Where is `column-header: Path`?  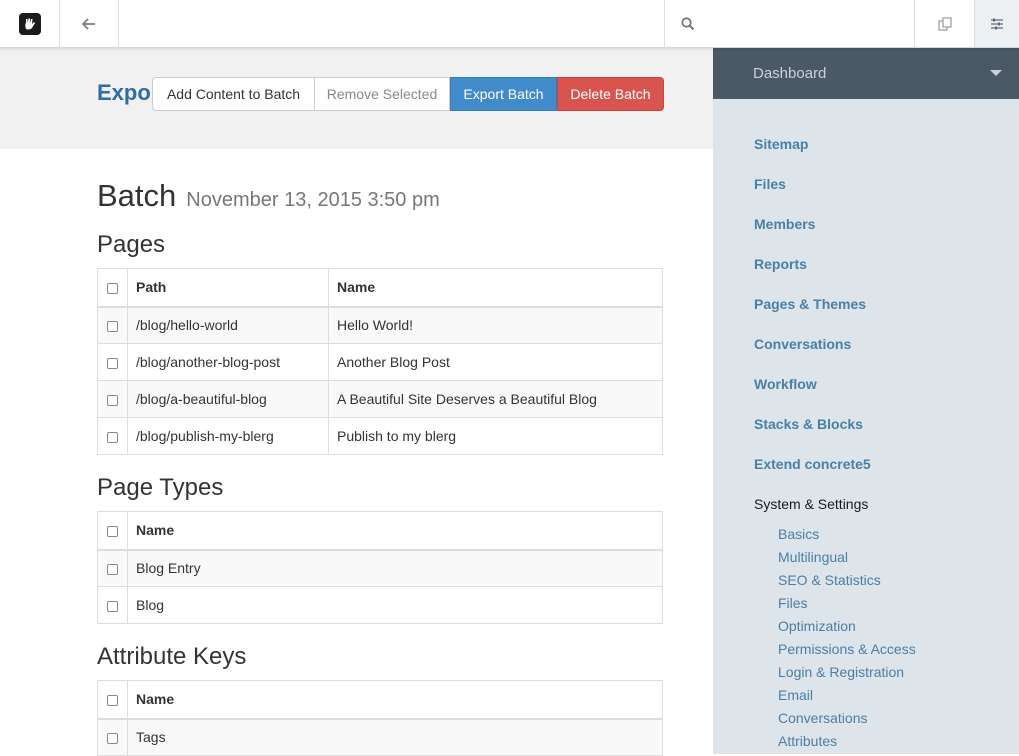 column-header: Path is located at coordinates (228, 288).